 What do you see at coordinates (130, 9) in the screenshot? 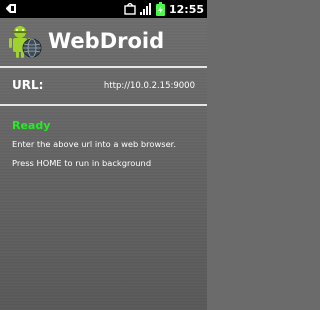
I see `notification-icon` at bounding box center [130, 9].